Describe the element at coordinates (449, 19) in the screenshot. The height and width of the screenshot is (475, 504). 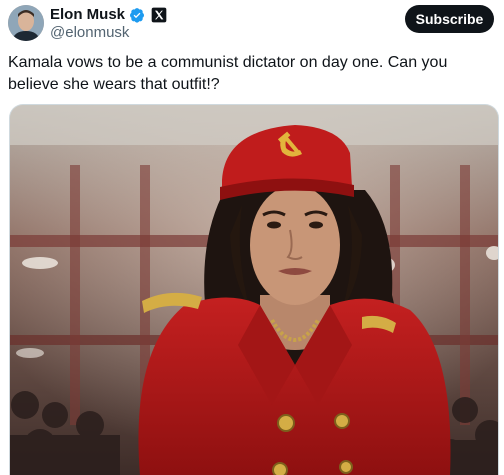
I see `subscribe-button: Subscribe` at that location.